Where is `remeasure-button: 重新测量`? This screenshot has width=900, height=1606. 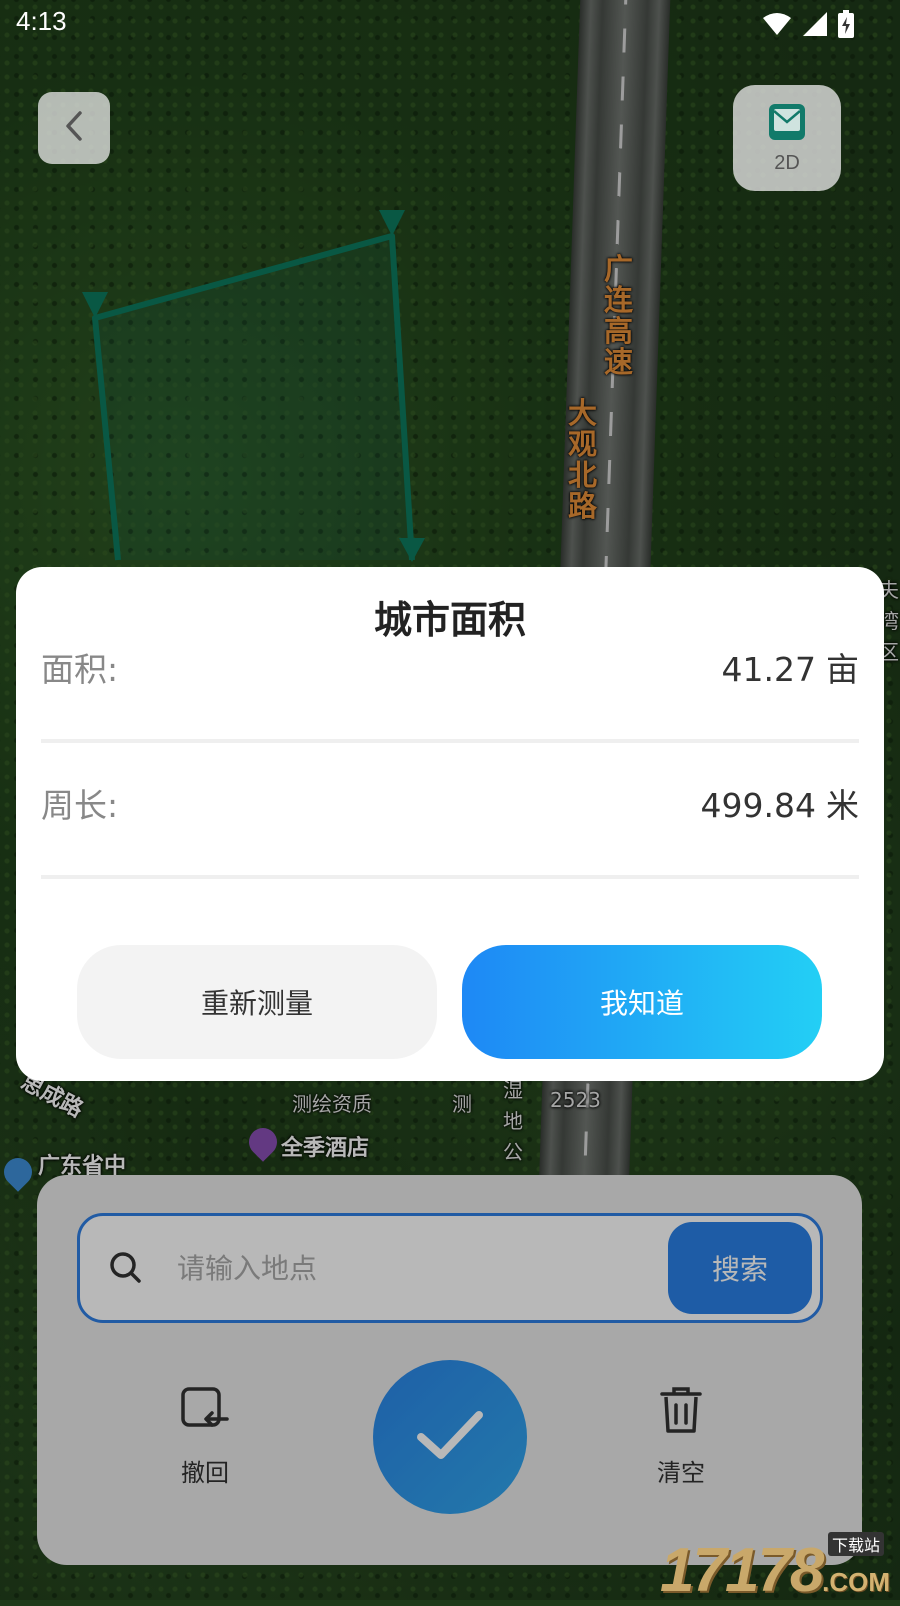
remeasure-button: 重新测量 is located at coordinates (257, 1002).